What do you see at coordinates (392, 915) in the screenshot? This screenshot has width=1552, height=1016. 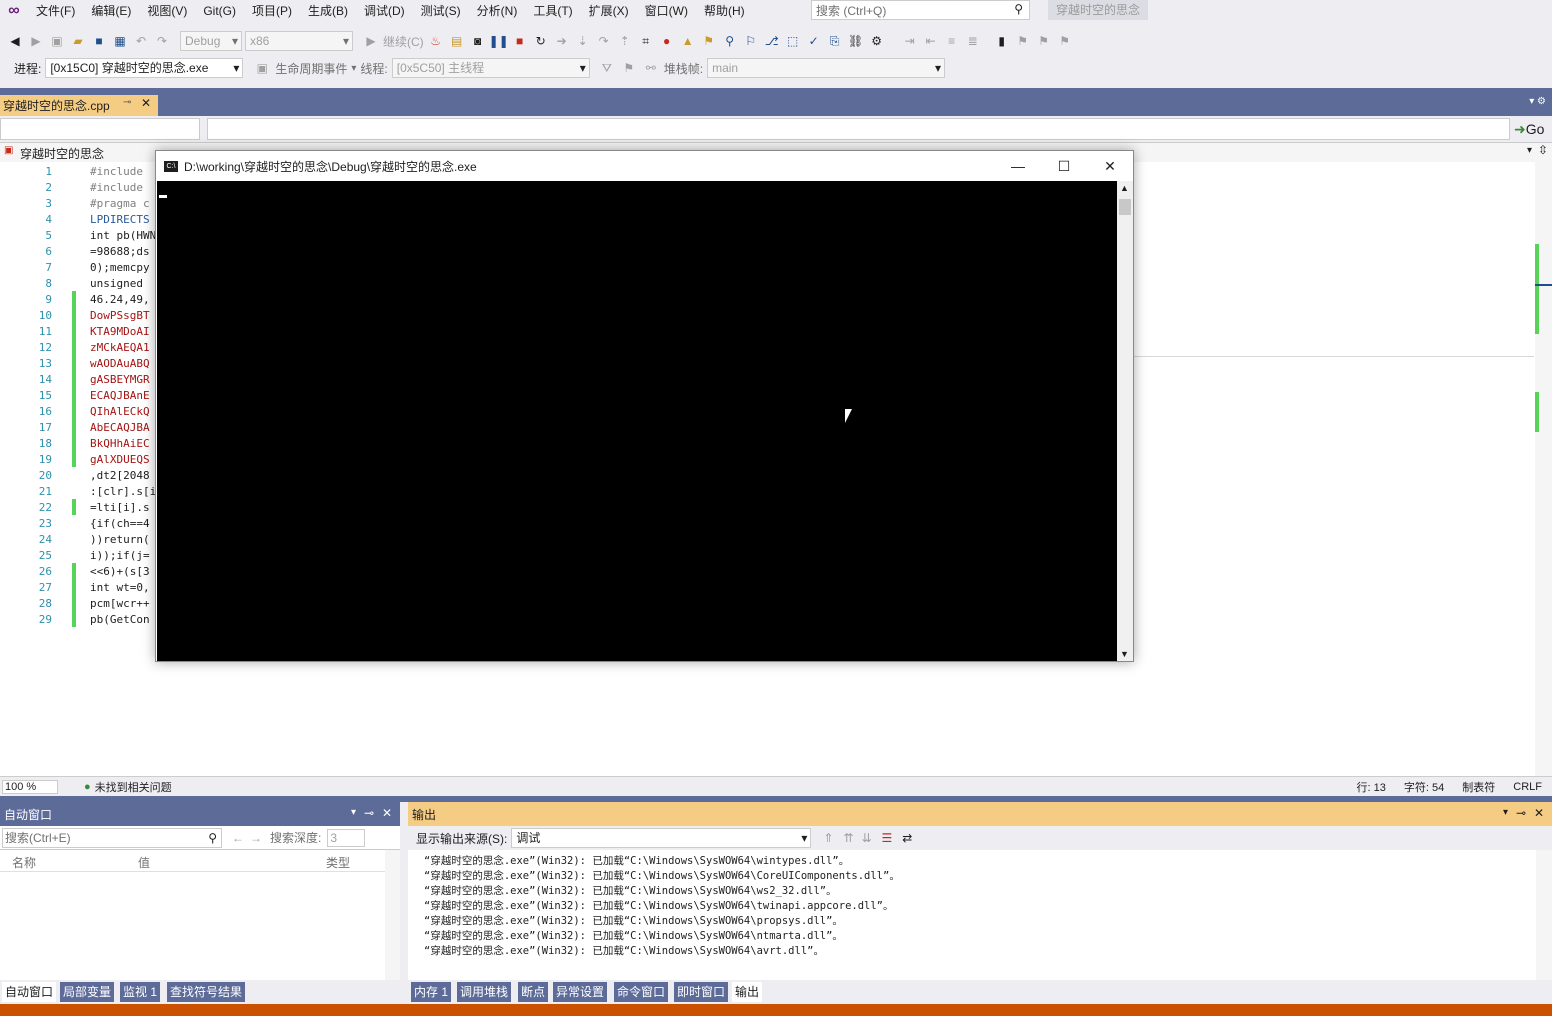 I see `autos-scrollbar` at bounding box center [392, 915].